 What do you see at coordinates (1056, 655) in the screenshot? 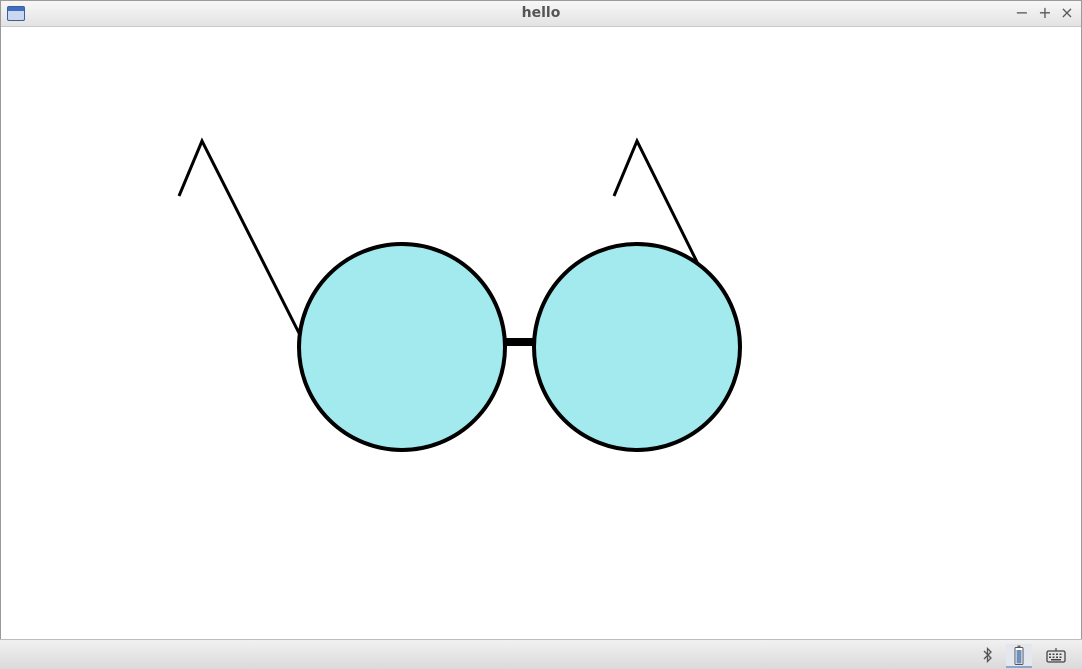
I see `keyboard-icon` at bounding box center [1056, 655].